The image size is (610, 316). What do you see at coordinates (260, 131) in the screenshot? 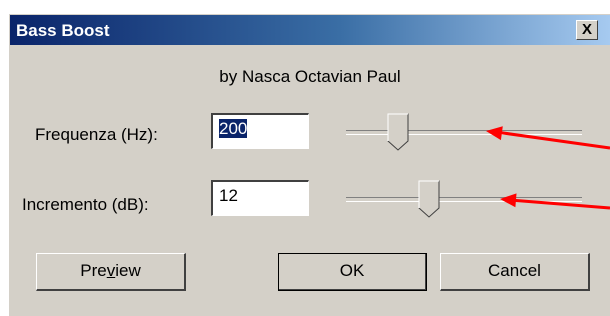
I see `frequency-input: 200` at bounding box center [260, 131].